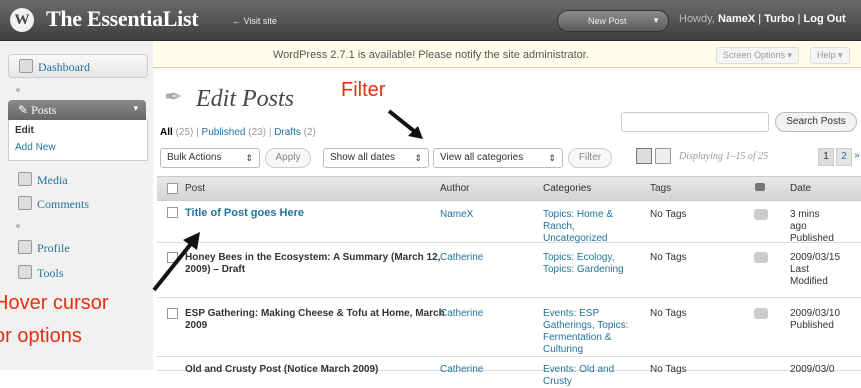 The width and height of the screenshot is (861, 388). What do you see at coordinates (758, 55) in the screenshot?
I see `screen-options-tab: Screen Options ▾` at bounding box center [758, 55].